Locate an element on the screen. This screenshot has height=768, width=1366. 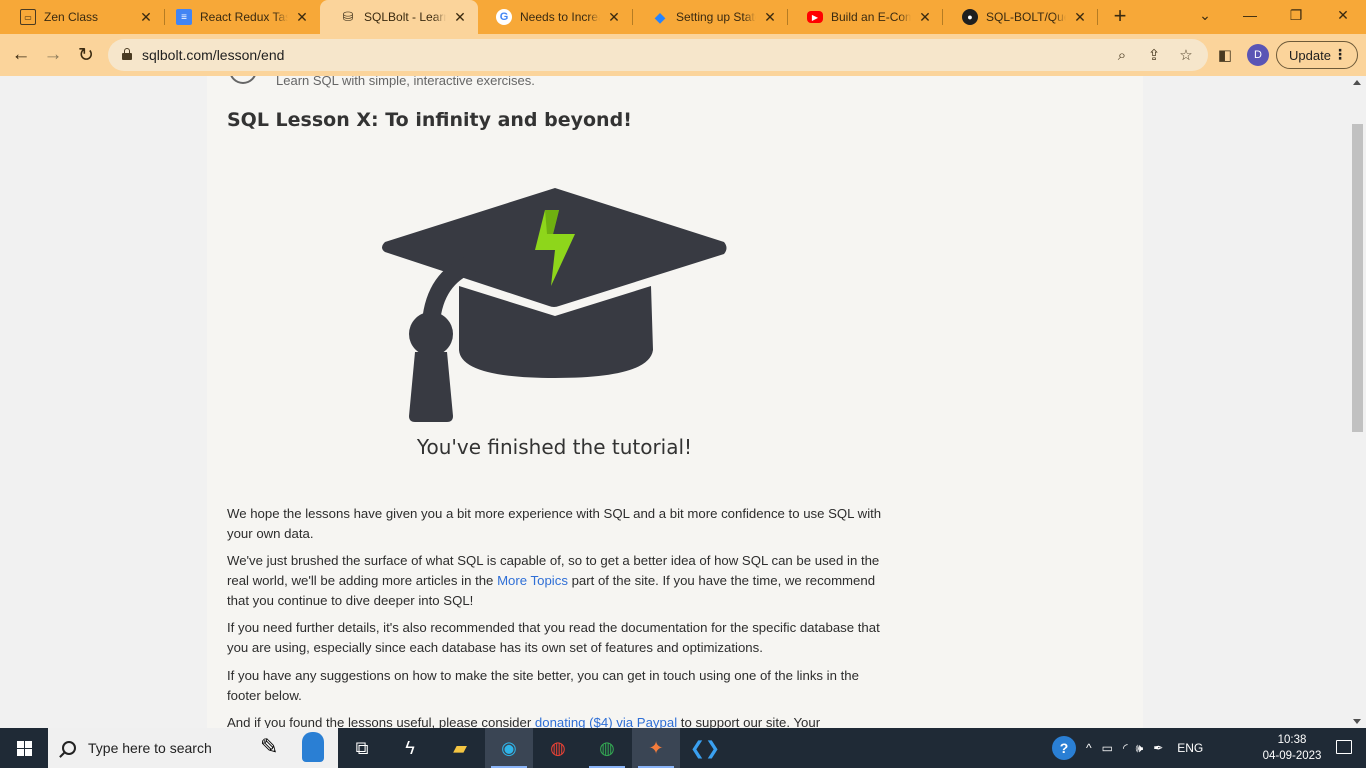
google-icon: G is located at coordinates (504, 17).